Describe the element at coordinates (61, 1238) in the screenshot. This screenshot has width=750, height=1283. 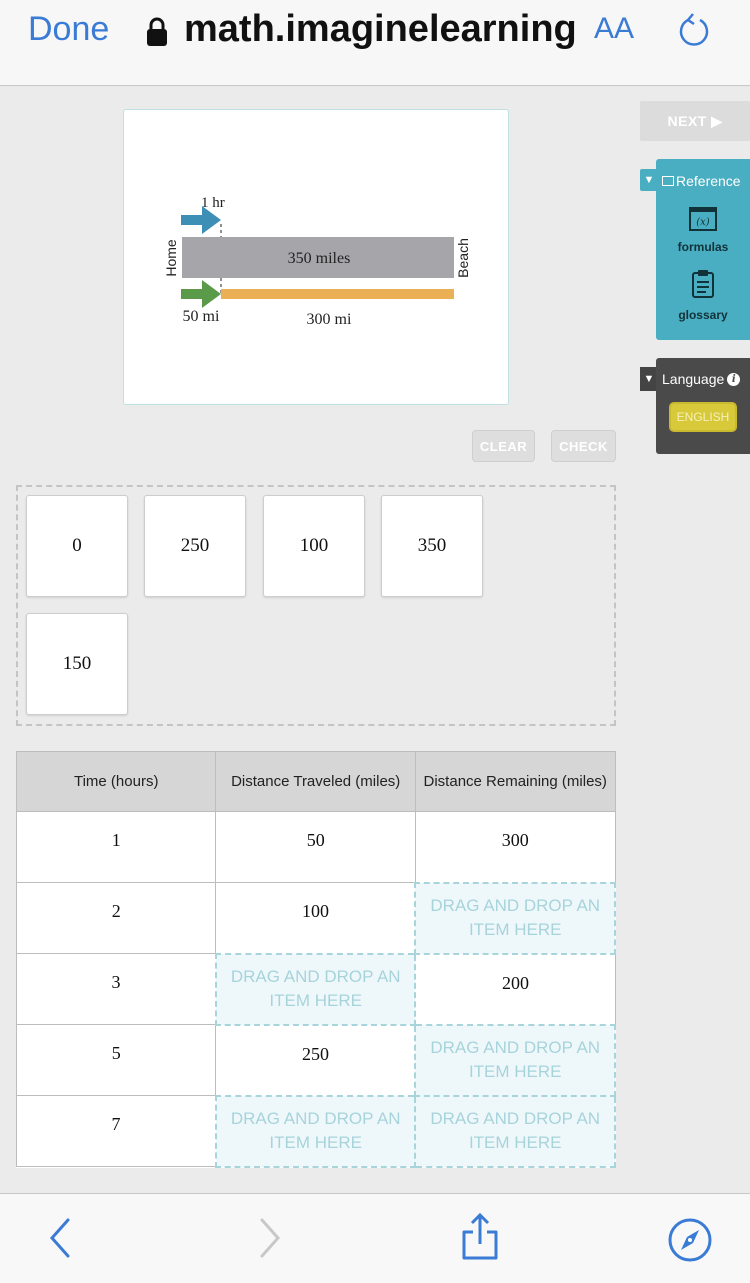
I see `back-icon` at that location.